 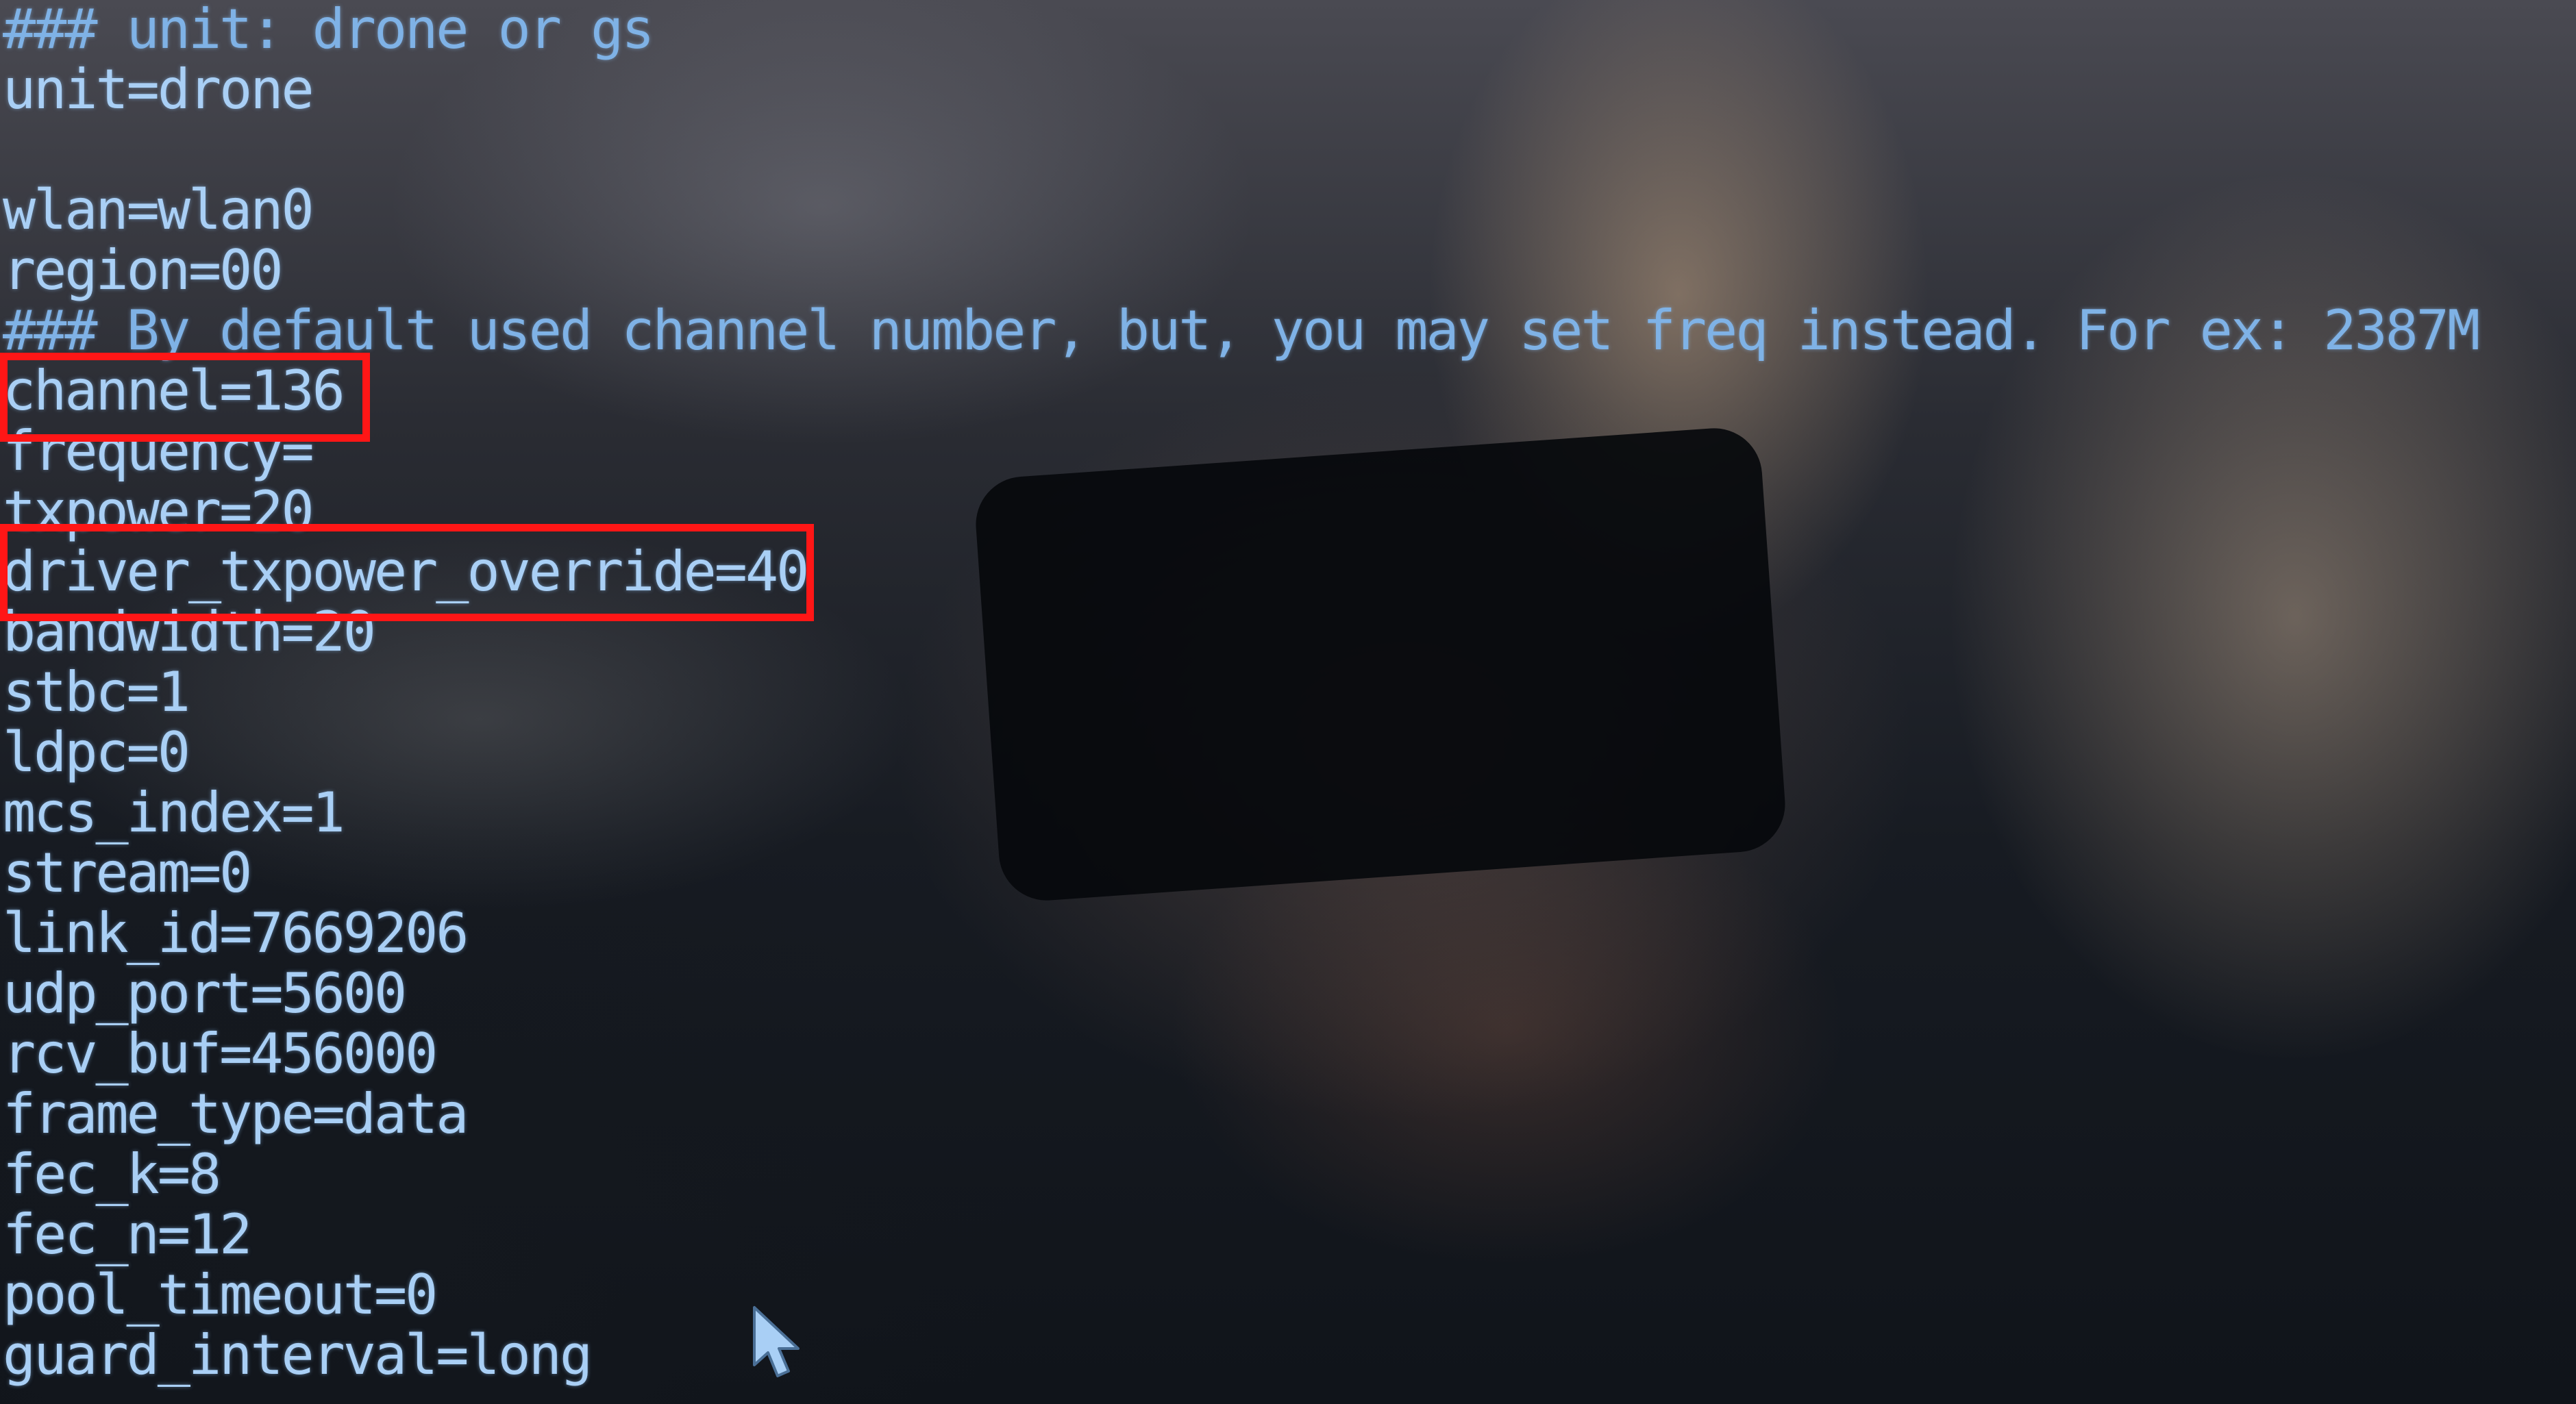 I want to click on config-line-frame-type: frame_type=data, so click(x=236, y=1114).